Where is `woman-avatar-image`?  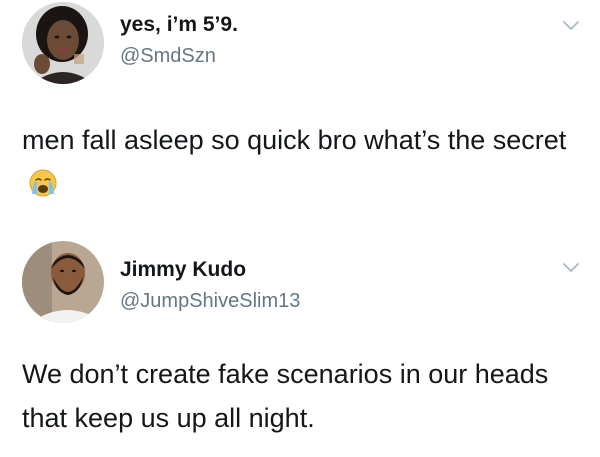 woman-avatar-image is located at coordinates (63, 43).